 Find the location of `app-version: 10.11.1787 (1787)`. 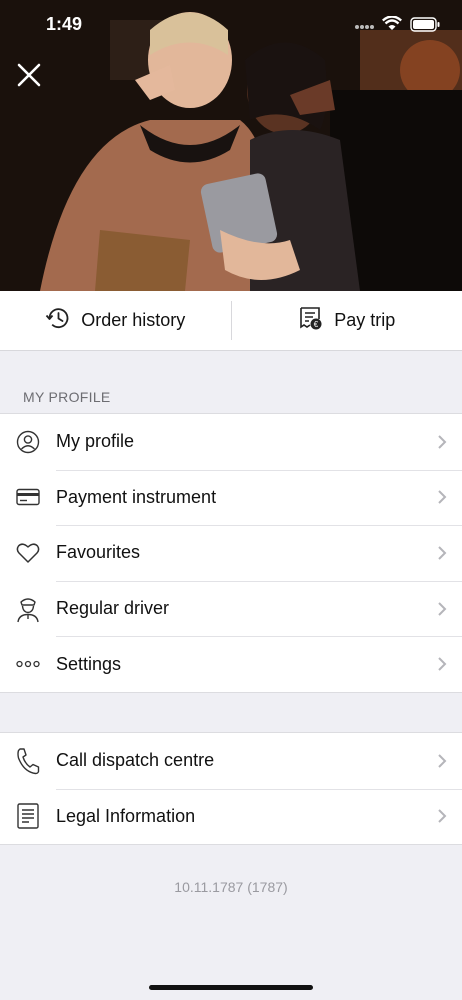

app-version: 10.11.1787 (1787) is located at coordinates (231, 887).